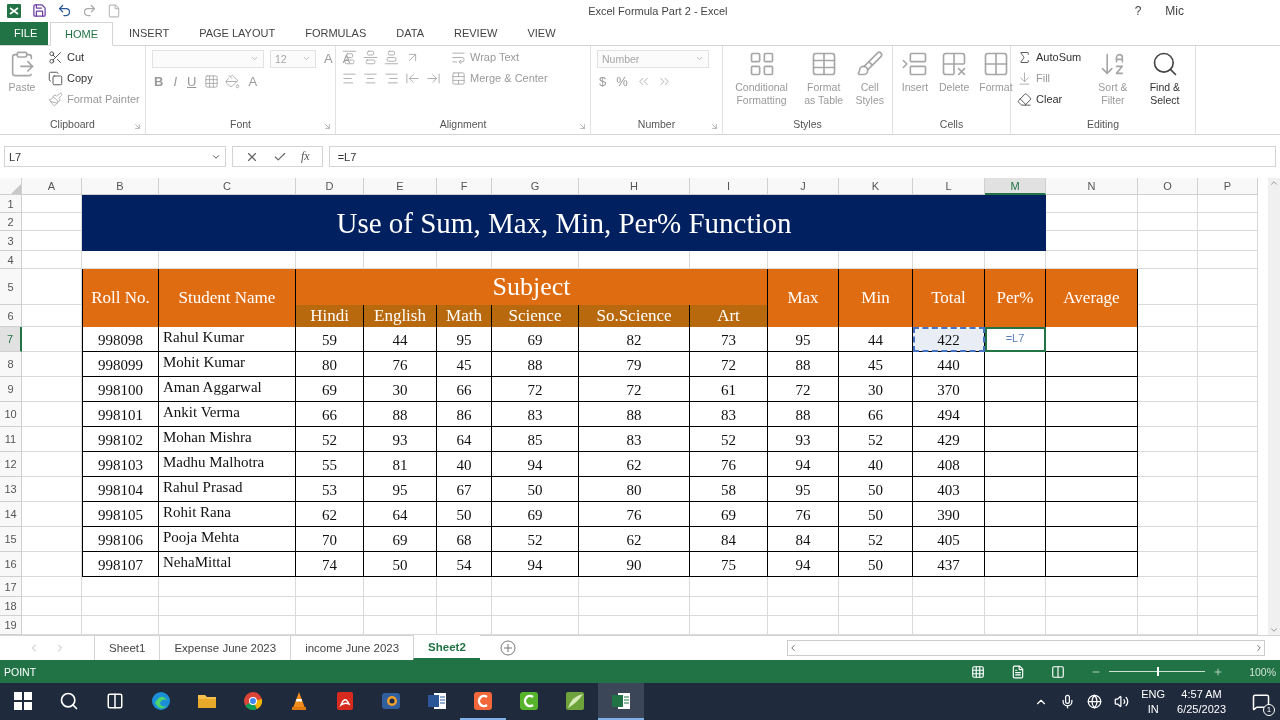 The width and height of the screenshot is (1280, 720). Describe the element at coordinates (634, 187) in the screenshot. I see `column-header: H` at that location.